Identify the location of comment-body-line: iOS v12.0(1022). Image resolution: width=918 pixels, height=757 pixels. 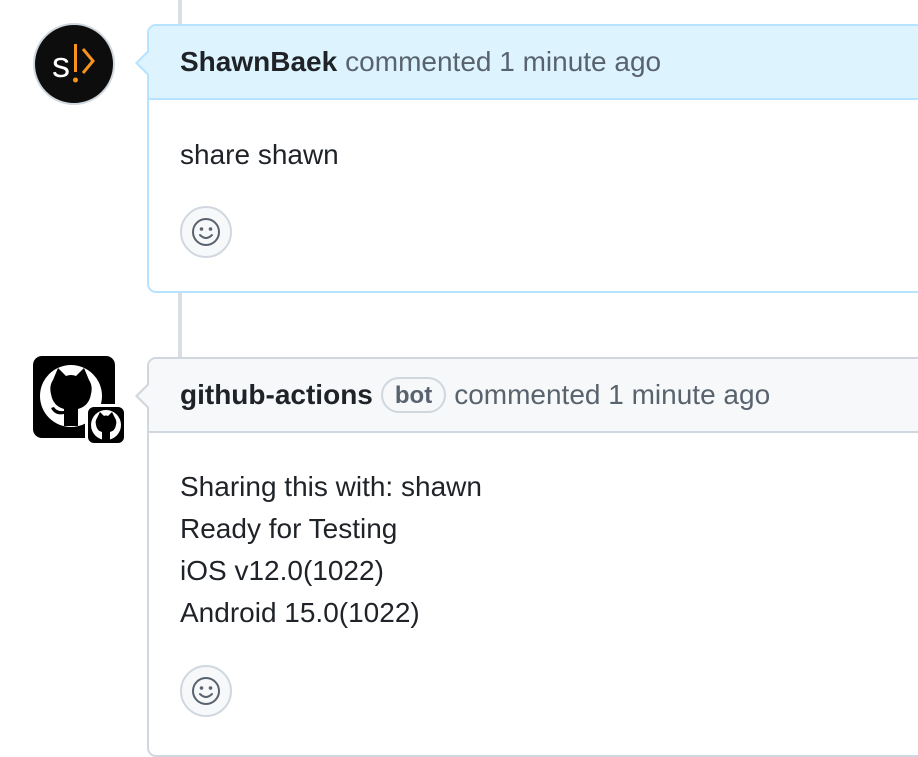
(282, 570).